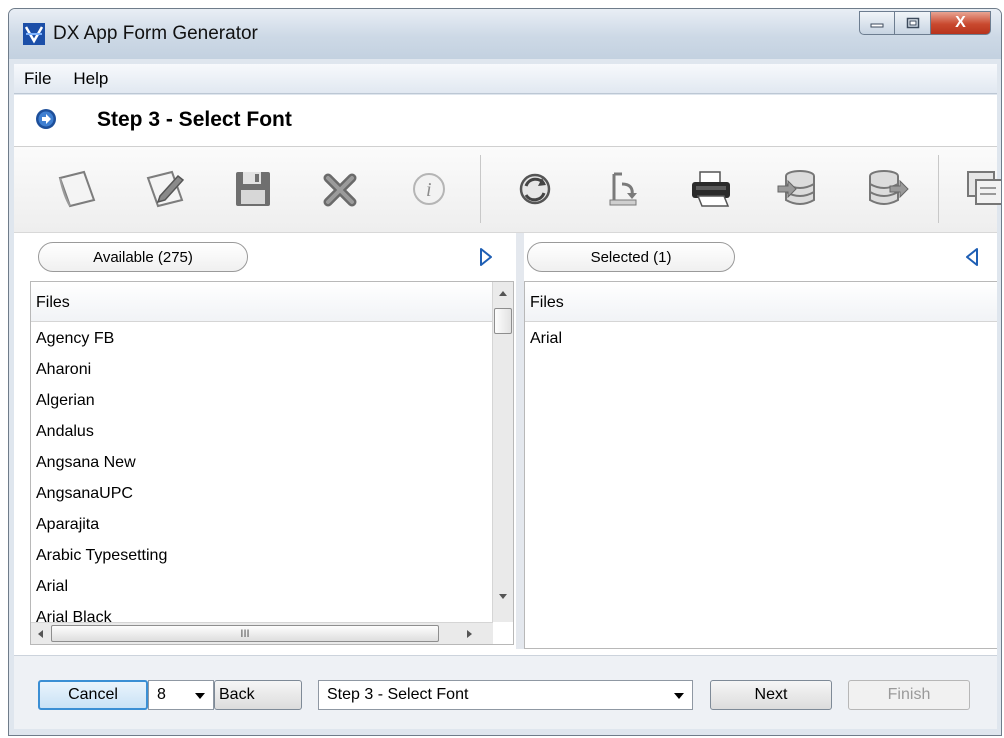 The height and width of the screenshot is (738, 1004). I want to click on title-bar: DX App Form Generator X, so click(505, 34).